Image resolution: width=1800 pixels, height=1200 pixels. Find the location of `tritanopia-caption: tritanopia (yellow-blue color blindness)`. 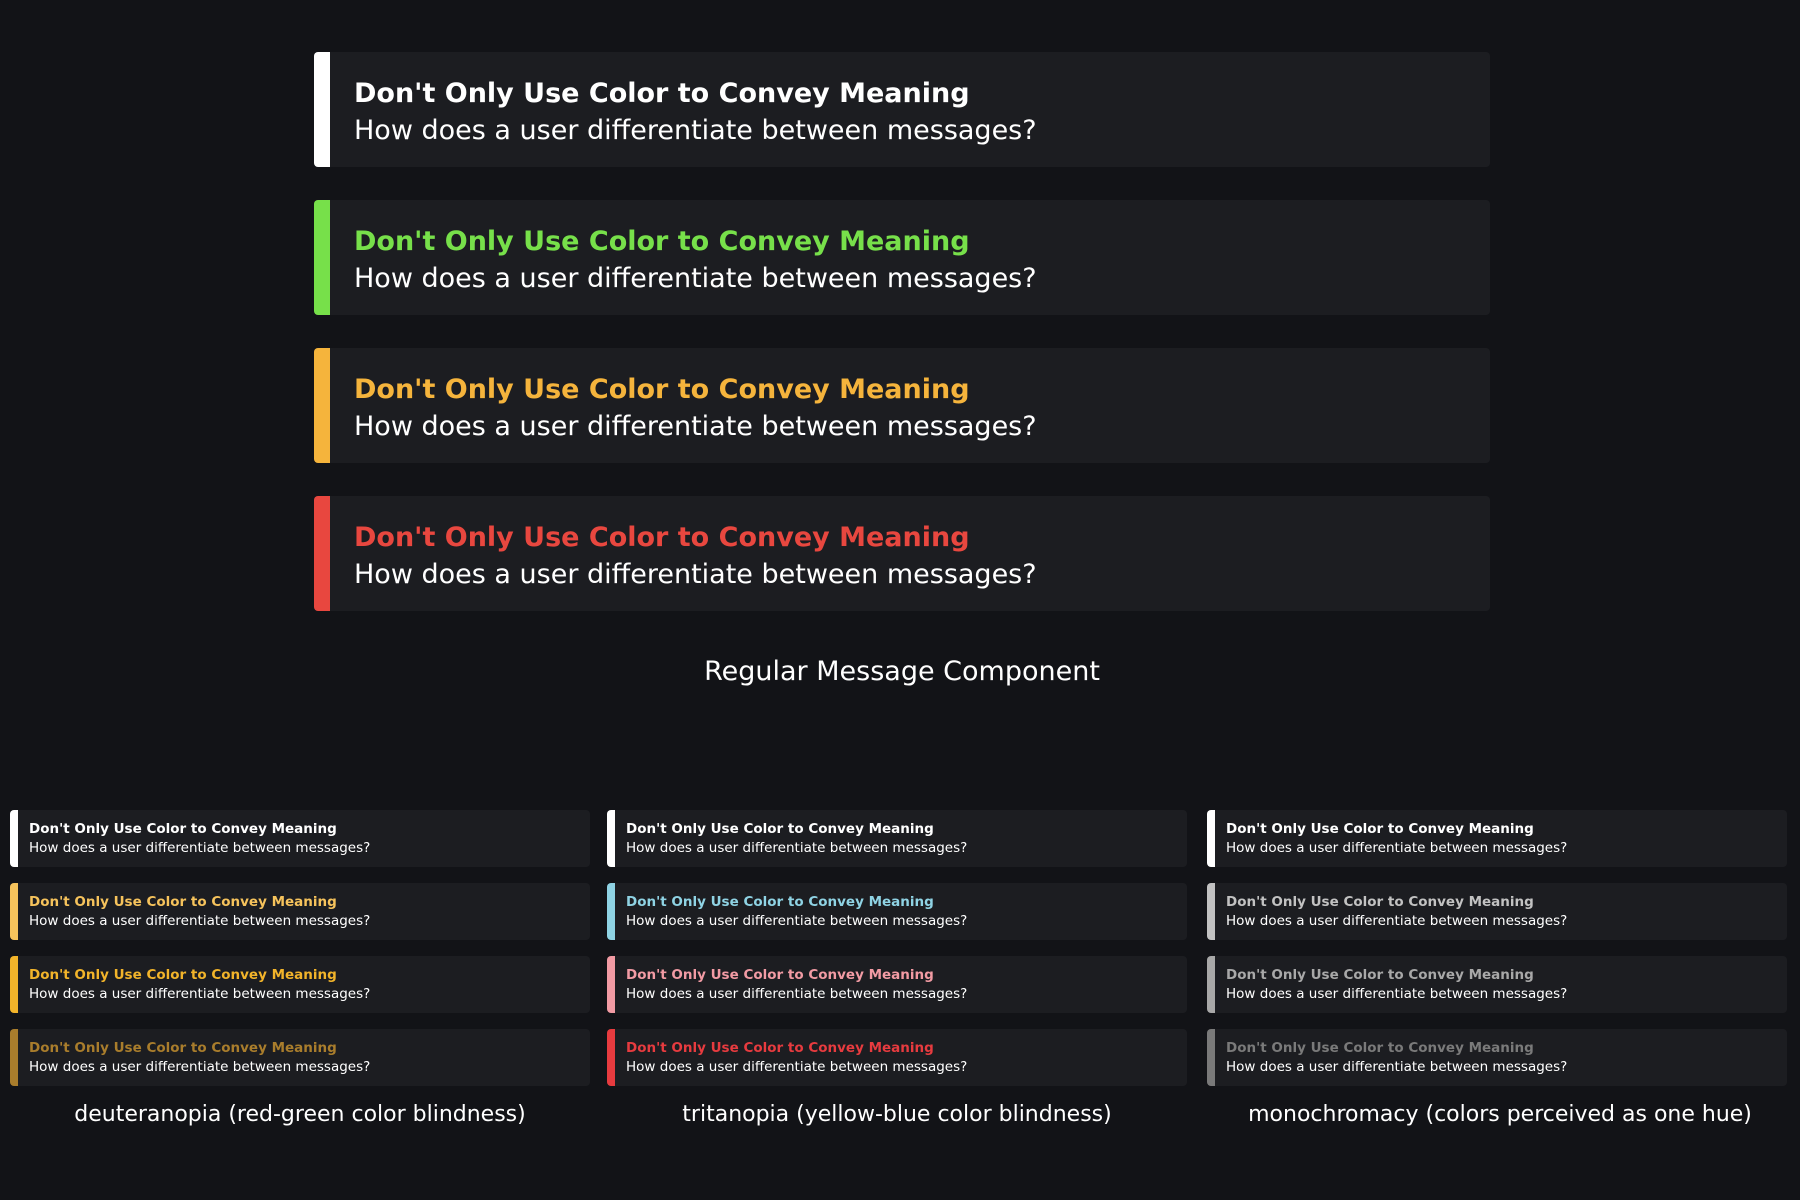

tritanopia-caption: tritanopia (yellow-blue color blindness) is located at coordinates (897, 1114).